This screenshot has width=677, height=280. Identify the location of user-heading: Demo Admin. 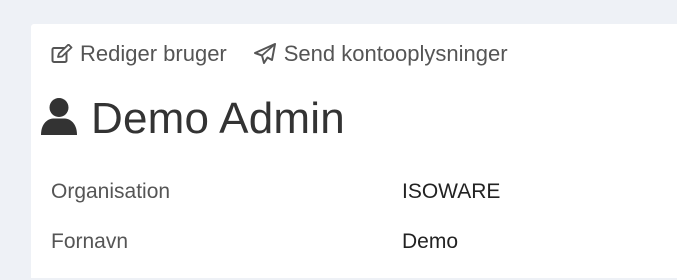
(192, 119).